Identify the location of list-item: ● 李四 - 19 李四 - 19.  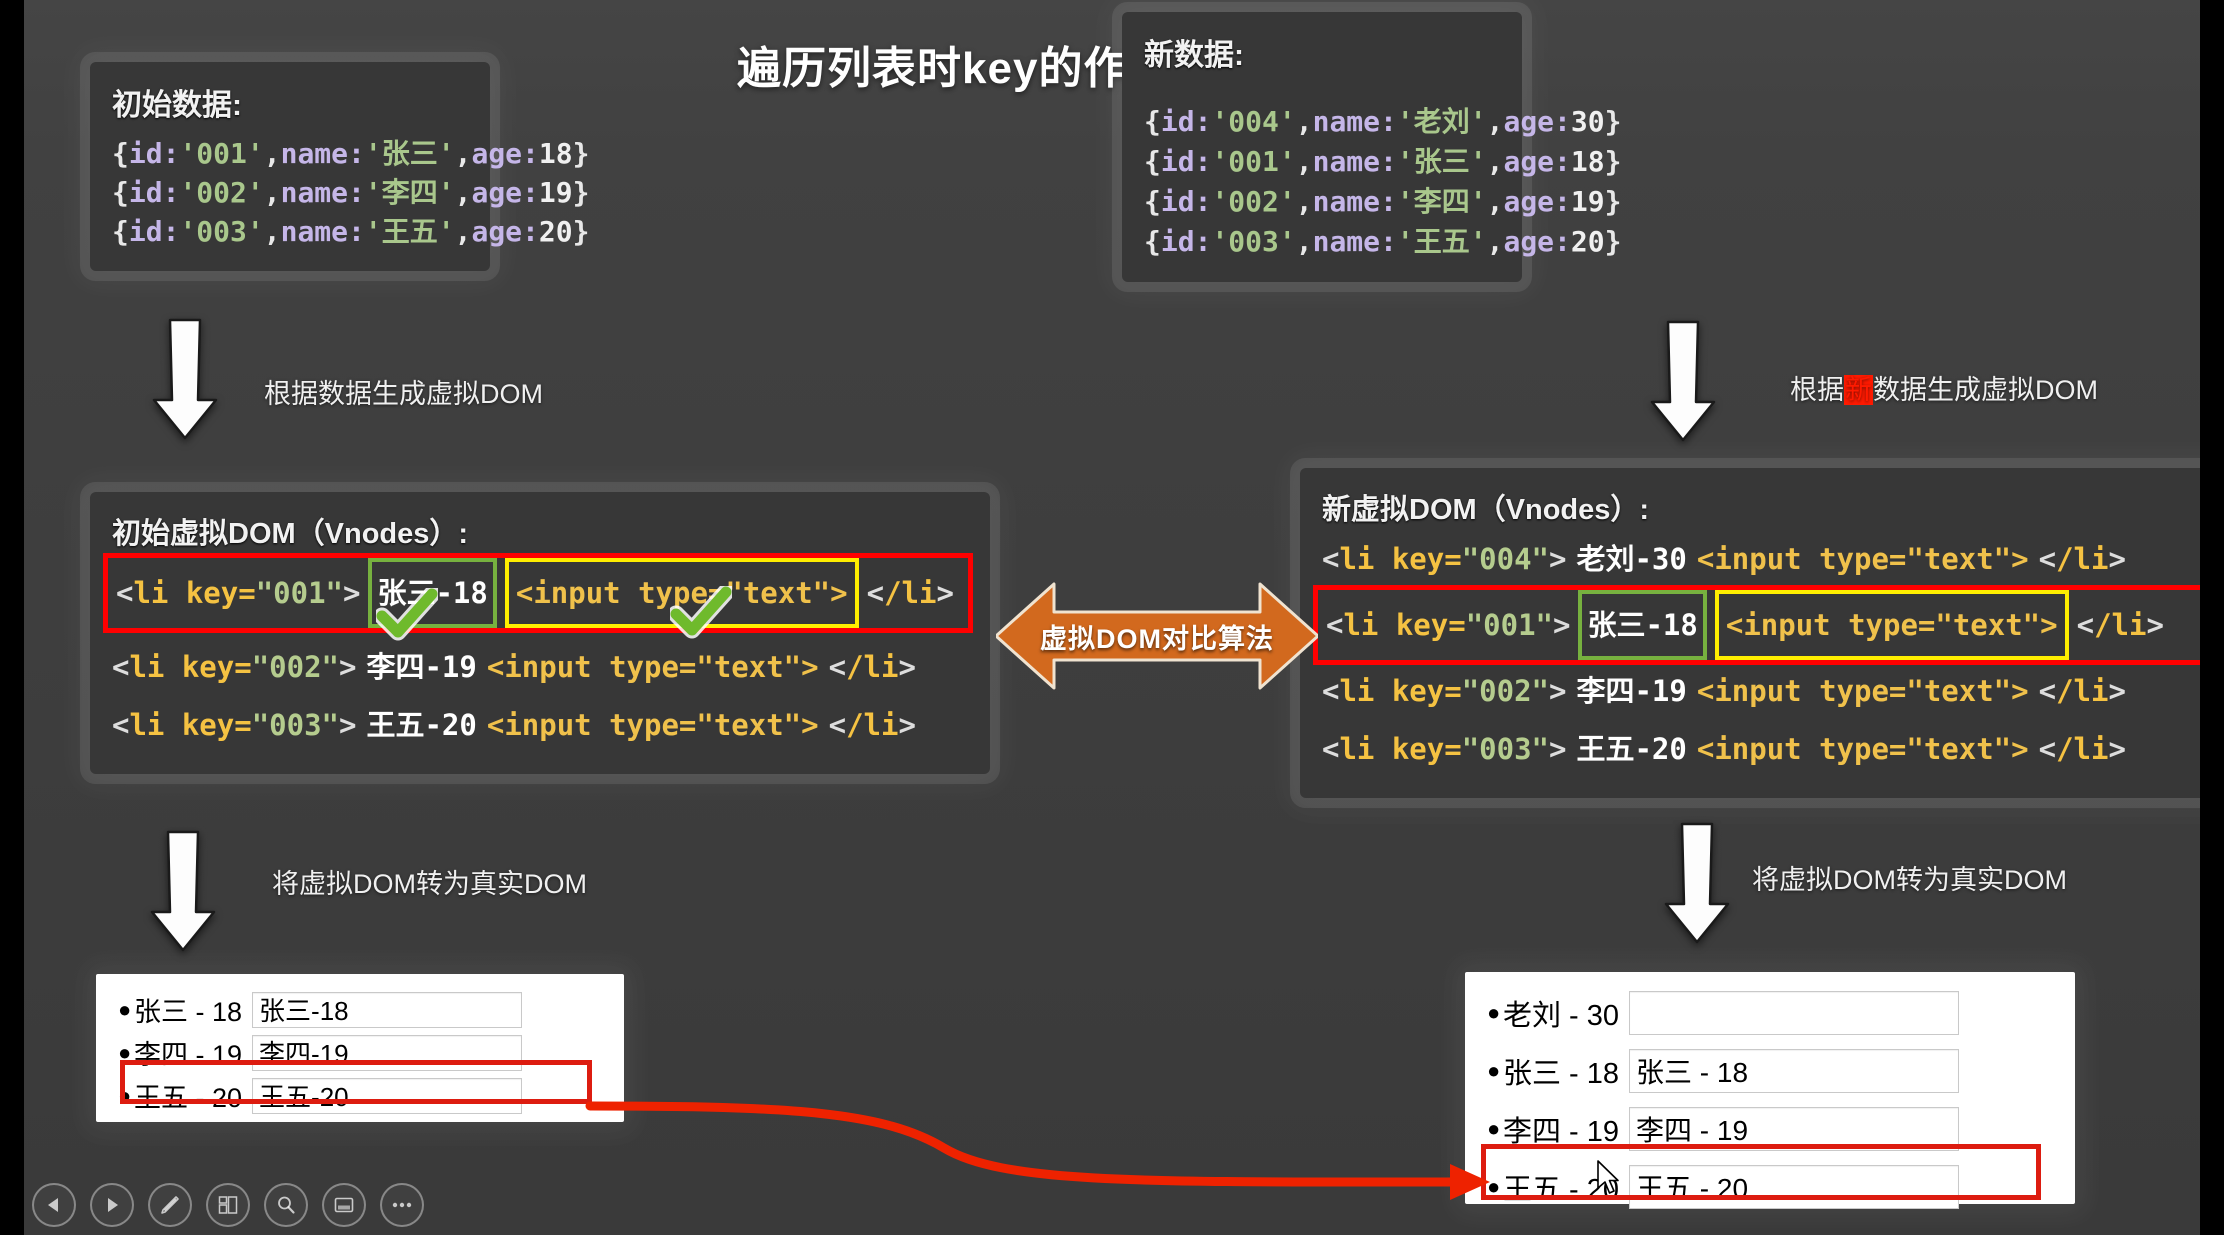
(1770, 1129).